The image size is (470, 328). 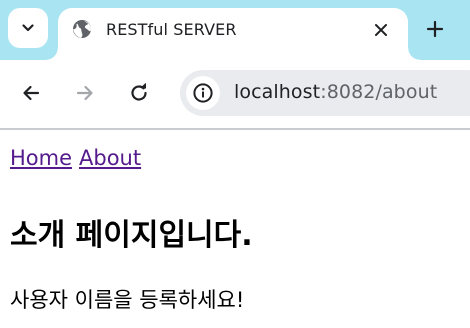 I want to click on forward-button, so click(x=85, y=93).